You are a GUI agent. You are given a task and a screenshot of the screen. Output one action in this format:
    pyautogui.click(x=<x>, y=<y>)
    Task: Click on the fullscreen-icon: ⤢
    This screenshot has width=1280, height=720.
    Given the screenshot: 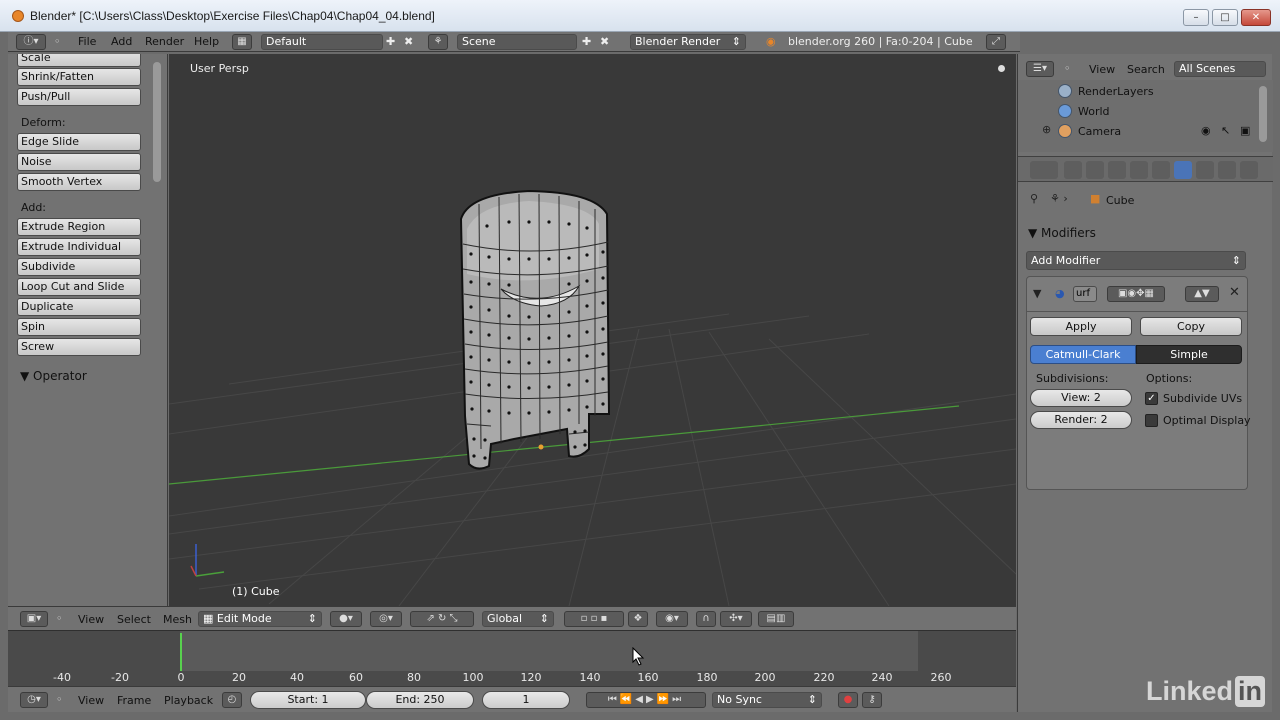 What is the action you would take?
    pyautogui.click(x=996, y=42)
    